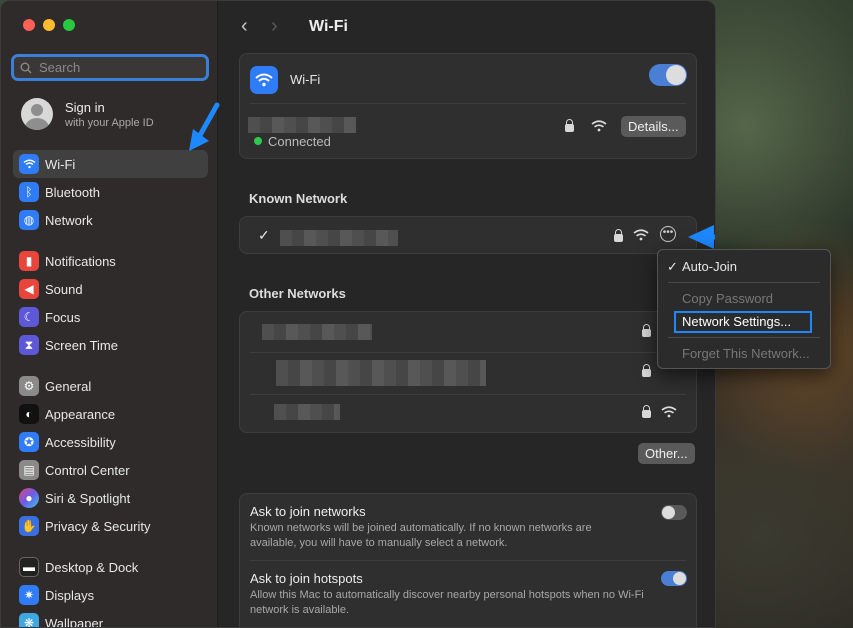  Describe the element at coordinates (80, 261) in the screenshot. I see `sidebar-item-label: Notifications` at that location.